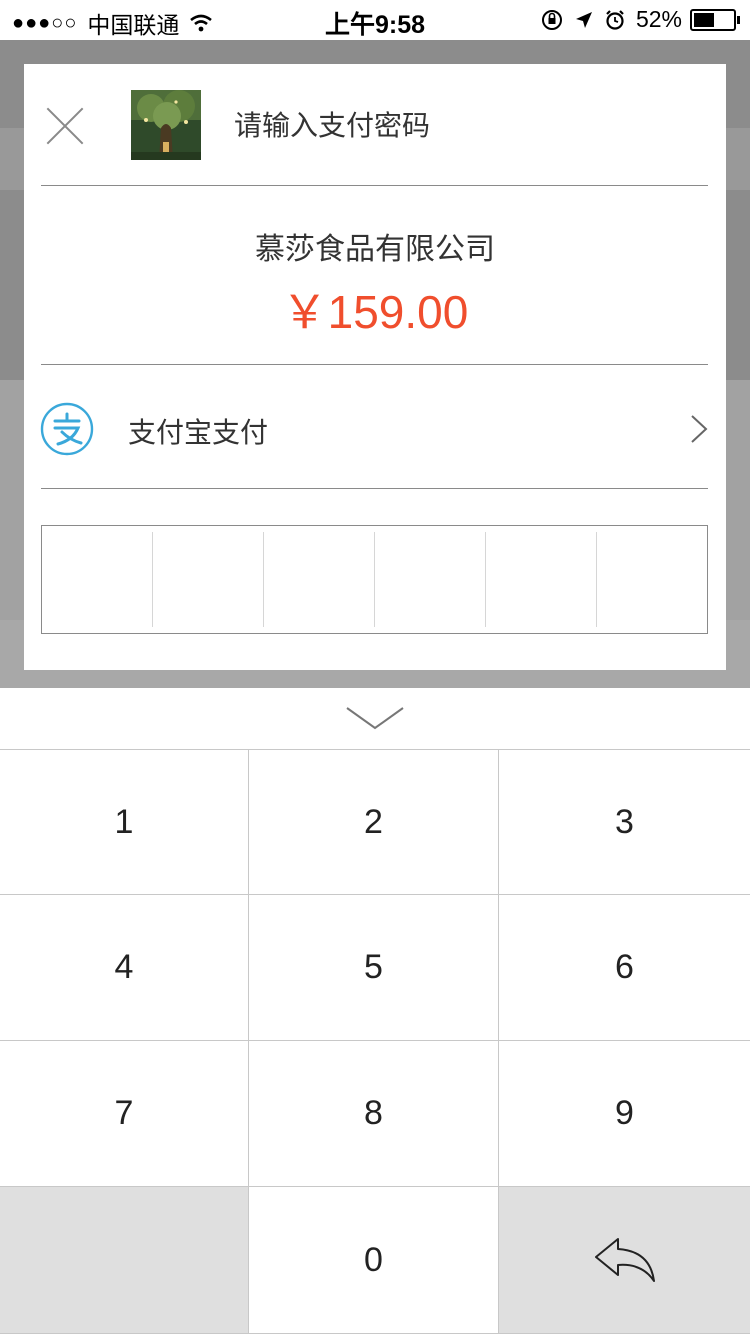  What do you see at coordinates (704, 19) in the screenshot?
I see `battery-fill` at bounding box center [704, 19].